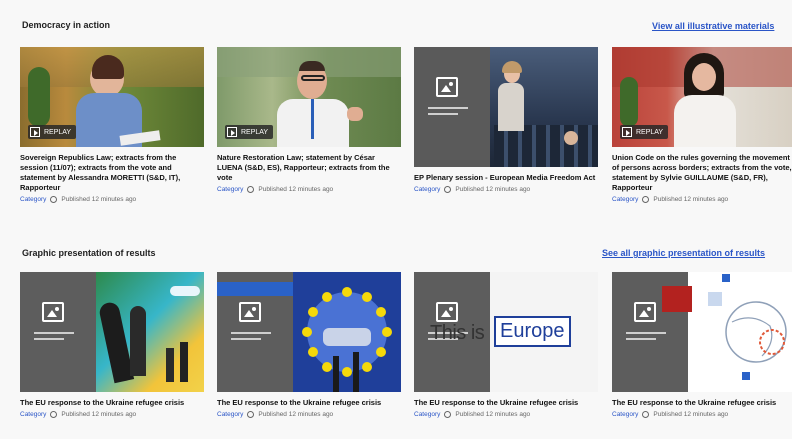 The height and width of the screenshot is (439, 792). I want to click on eu-flag-graphic, so click(347, 339).